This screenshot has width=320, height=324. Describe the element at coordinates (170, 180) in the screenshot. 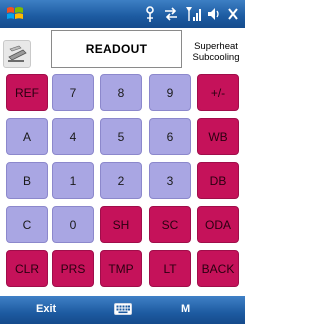

I see `key-3: 3` at that location.